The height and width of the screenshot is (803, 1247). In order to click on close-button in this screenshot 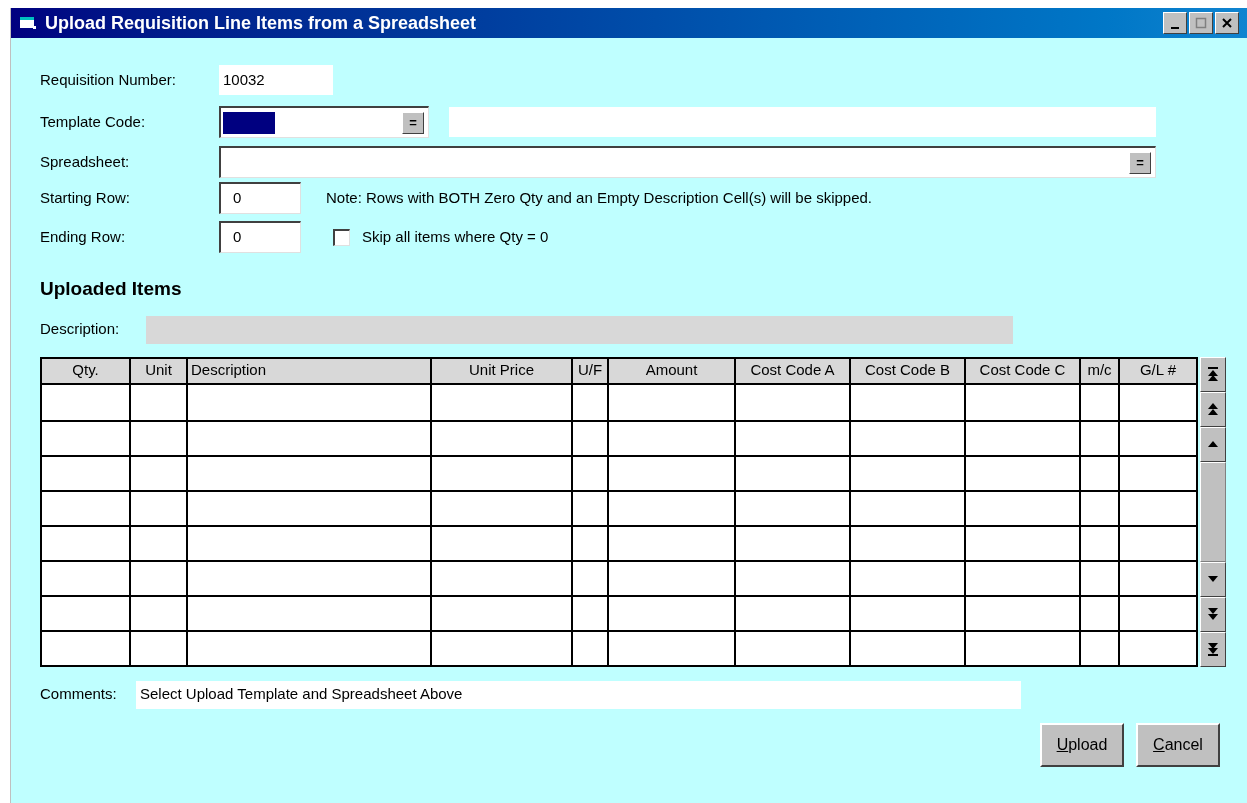, I will do `click(1227, 23)`.